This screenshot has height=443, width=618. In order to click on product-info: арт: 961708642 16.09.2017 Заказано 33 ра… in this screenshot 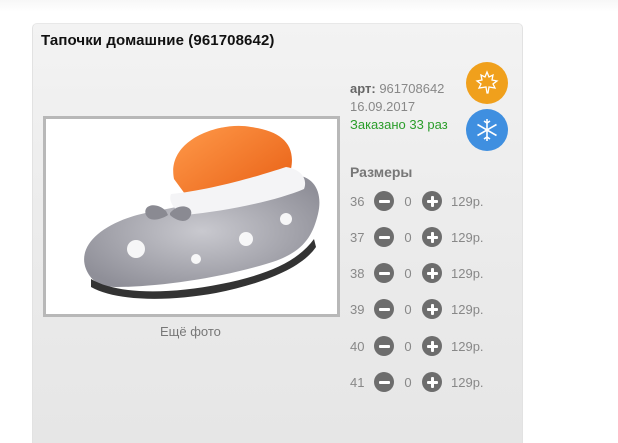, I will do `click(399, 107)`.